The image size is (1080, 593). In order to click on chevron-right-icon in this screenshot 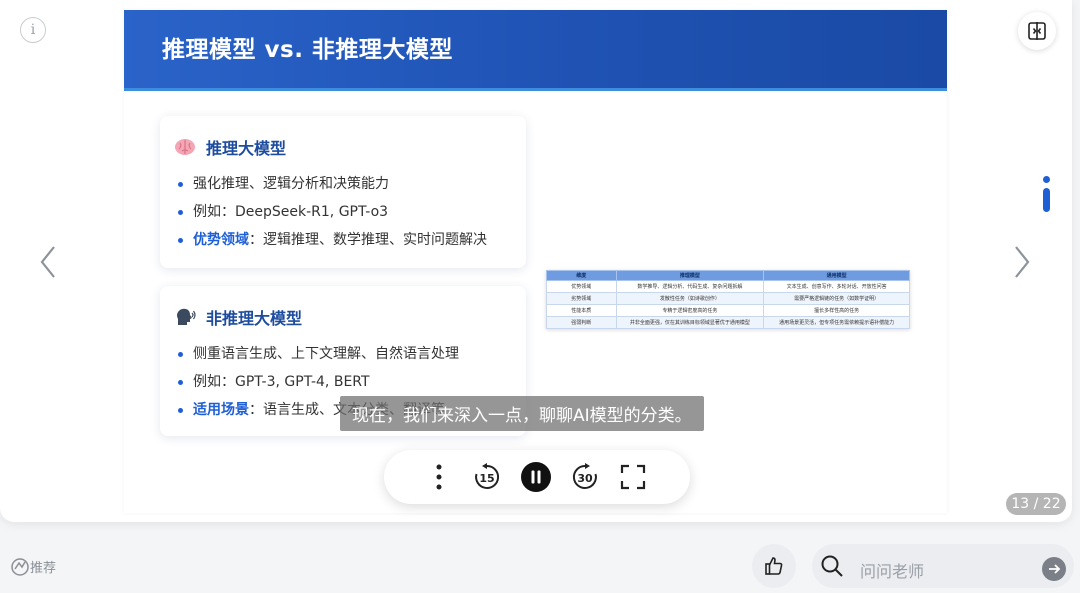, I will do `click(1022, 262)`.